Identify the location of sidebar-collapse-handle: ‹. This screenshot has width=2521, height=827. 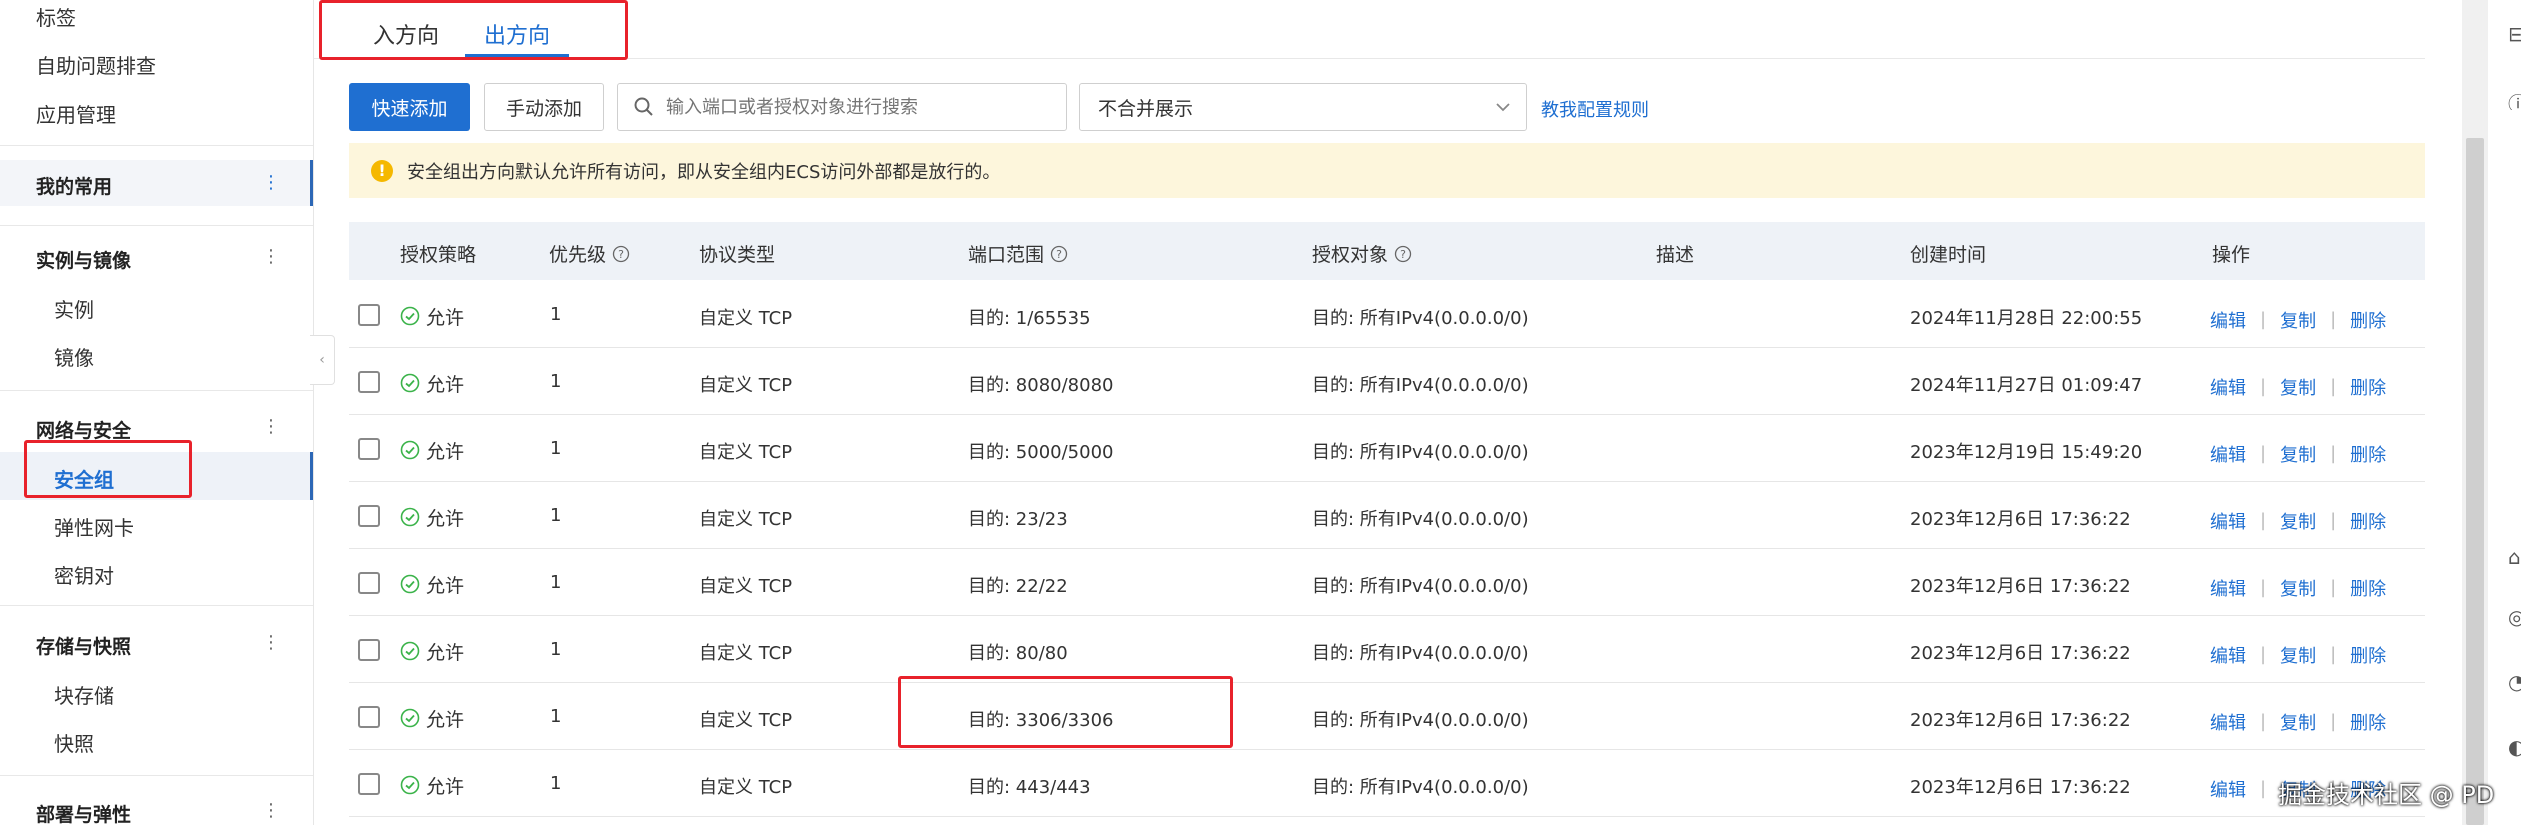
(322, 360).